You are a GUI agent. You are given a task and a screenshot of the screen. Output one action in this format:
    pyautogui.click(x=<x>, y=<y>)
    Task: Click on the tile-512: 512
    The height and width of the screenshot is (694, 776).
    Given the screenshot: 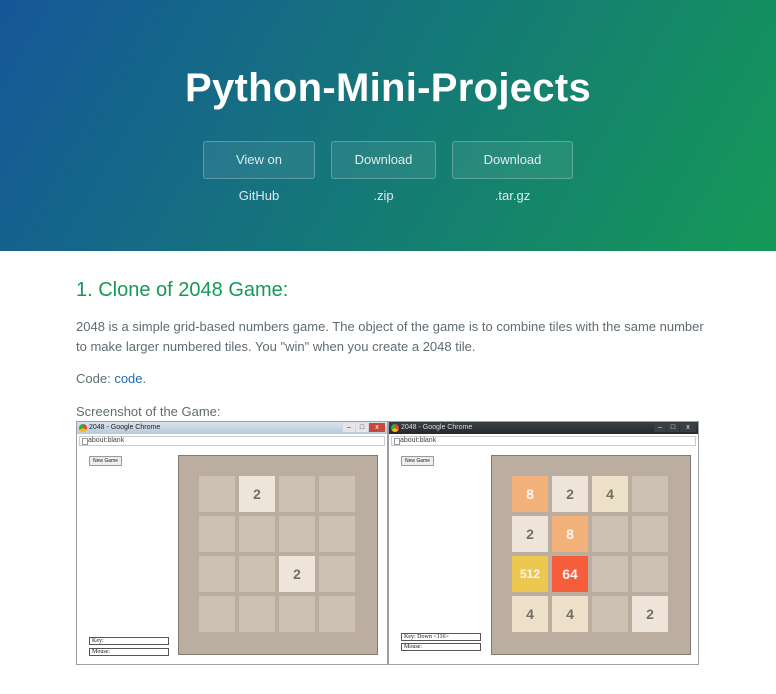 What is the action you would take?
    pyautogui.click(x=530, y=574)
    